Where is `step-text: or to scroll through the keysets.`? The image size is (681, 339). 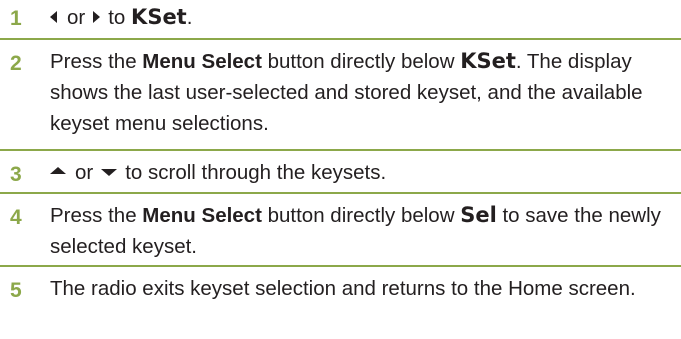
step-text: or to scroll through the keysets. is located at coordinates (361, 172).